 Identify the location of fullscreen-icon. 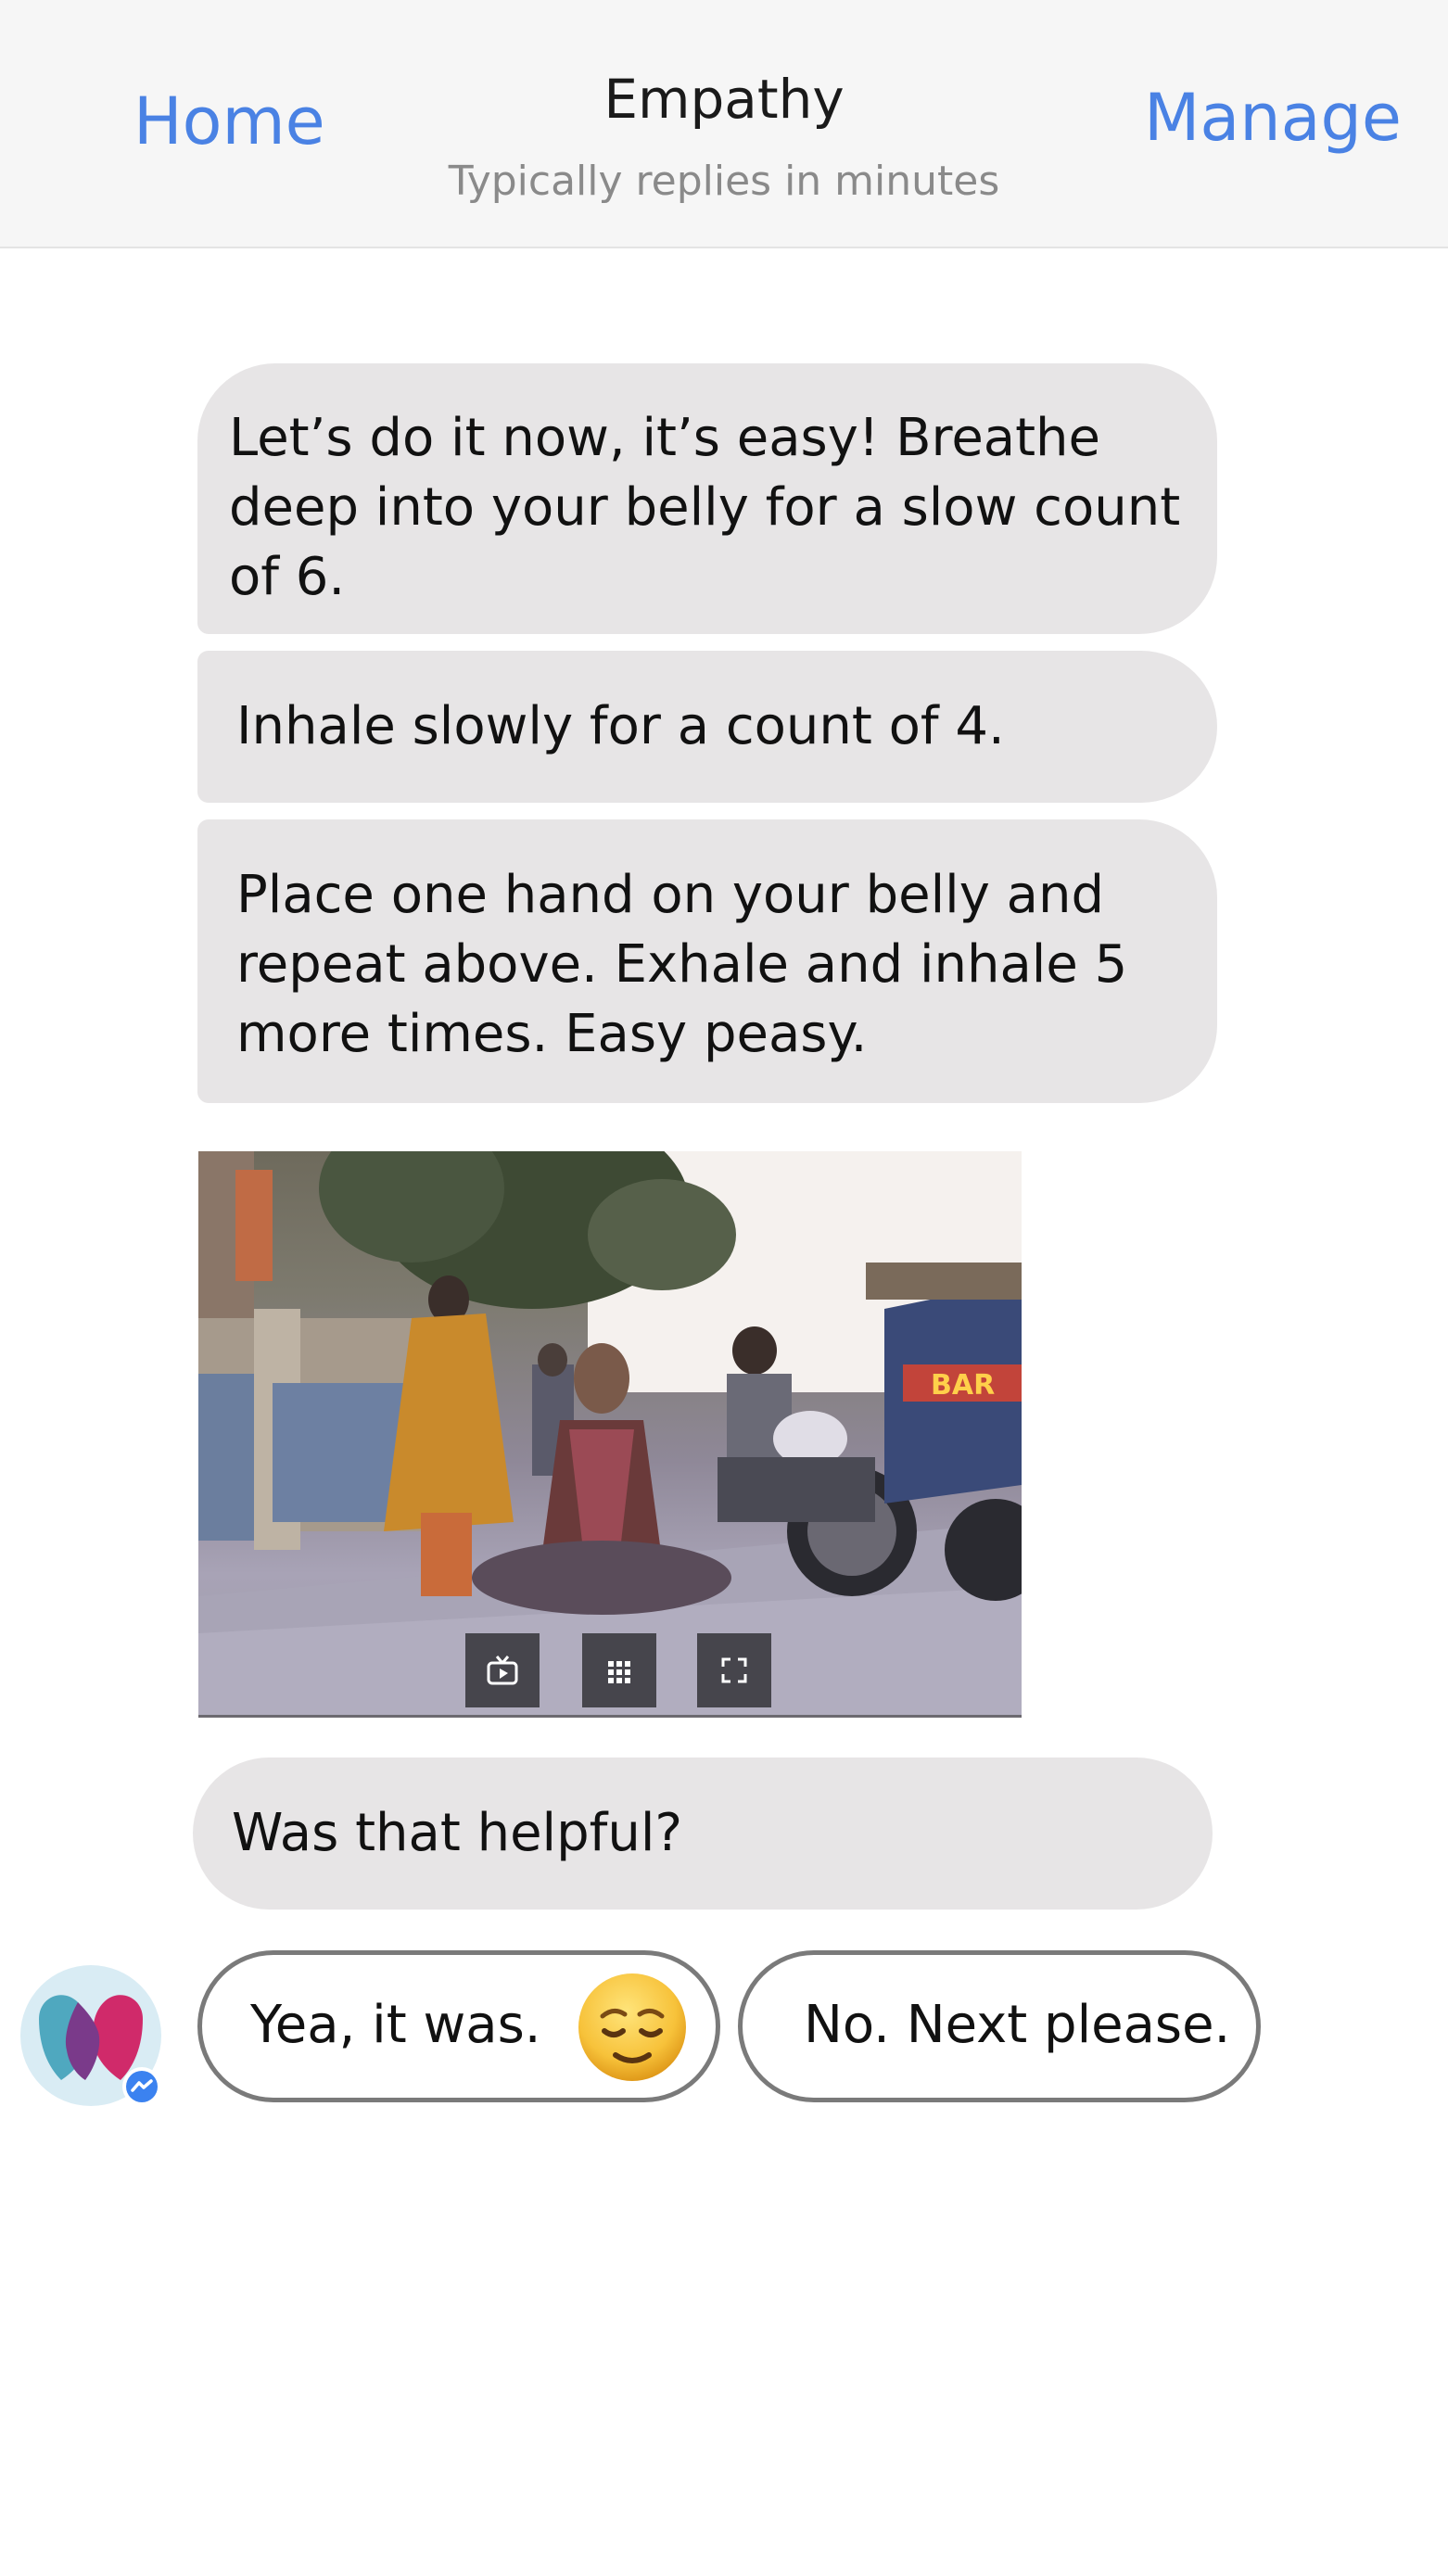
(734, 1670).